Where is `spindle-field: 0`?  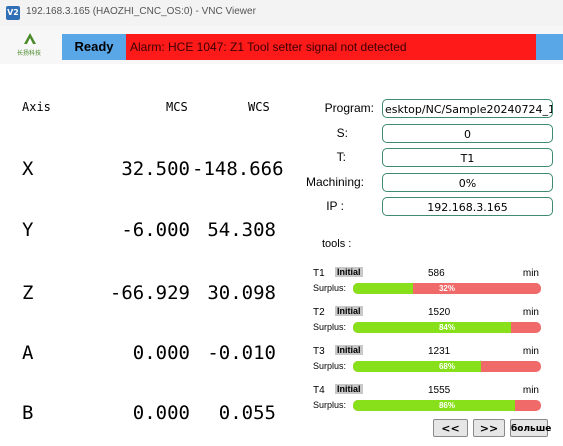
spindle-field: 0 is located at coordinates (467, 133).